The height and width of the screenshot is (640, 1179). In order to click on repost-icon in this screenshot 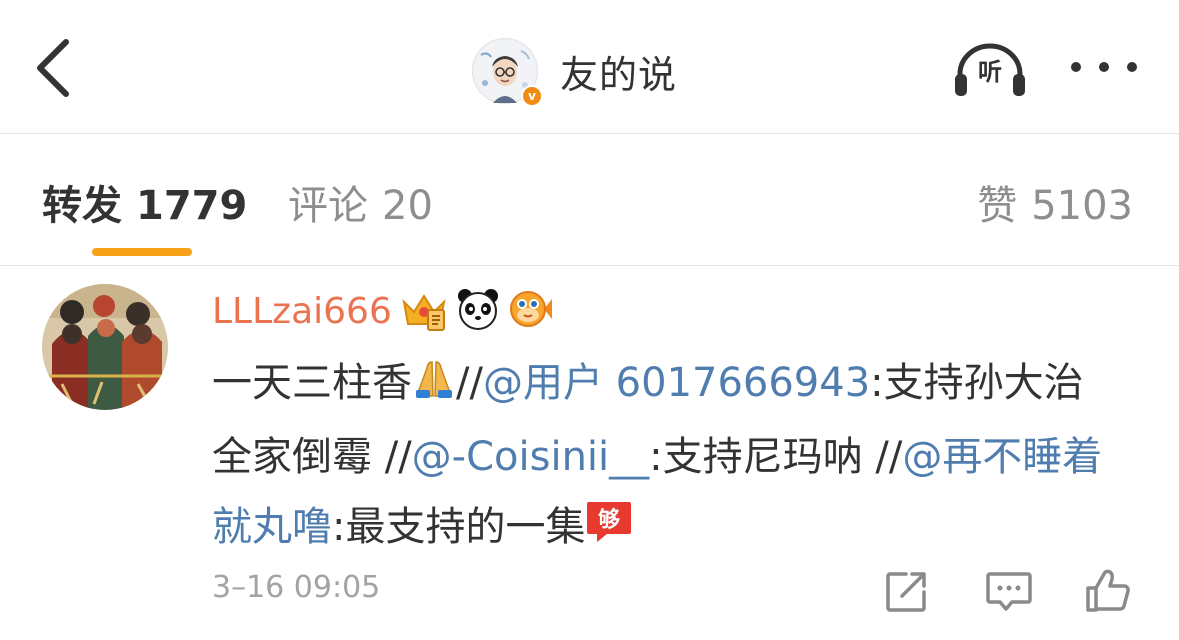, I will do `click(906, 592)`.